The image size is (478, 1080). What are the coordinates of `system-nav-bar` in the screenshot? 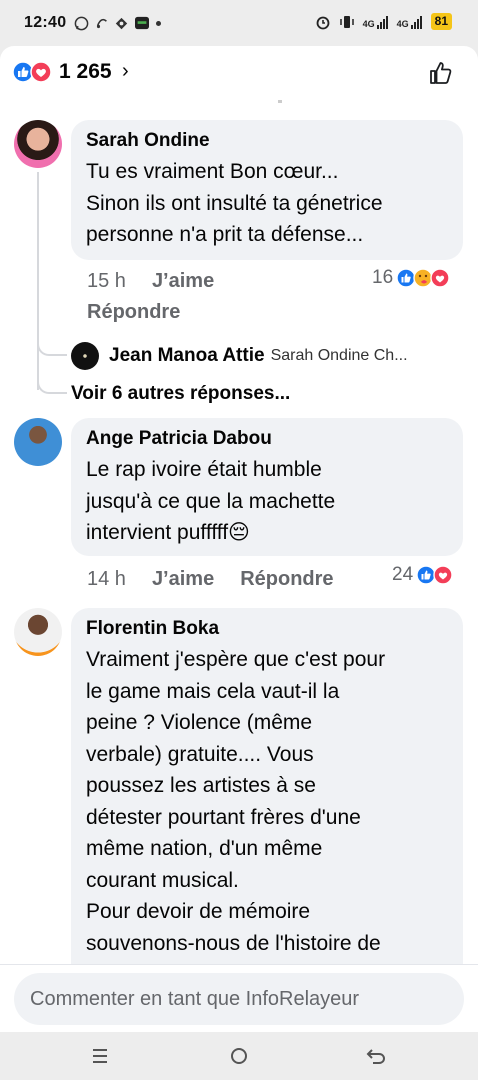 It's located at (239, 1056).